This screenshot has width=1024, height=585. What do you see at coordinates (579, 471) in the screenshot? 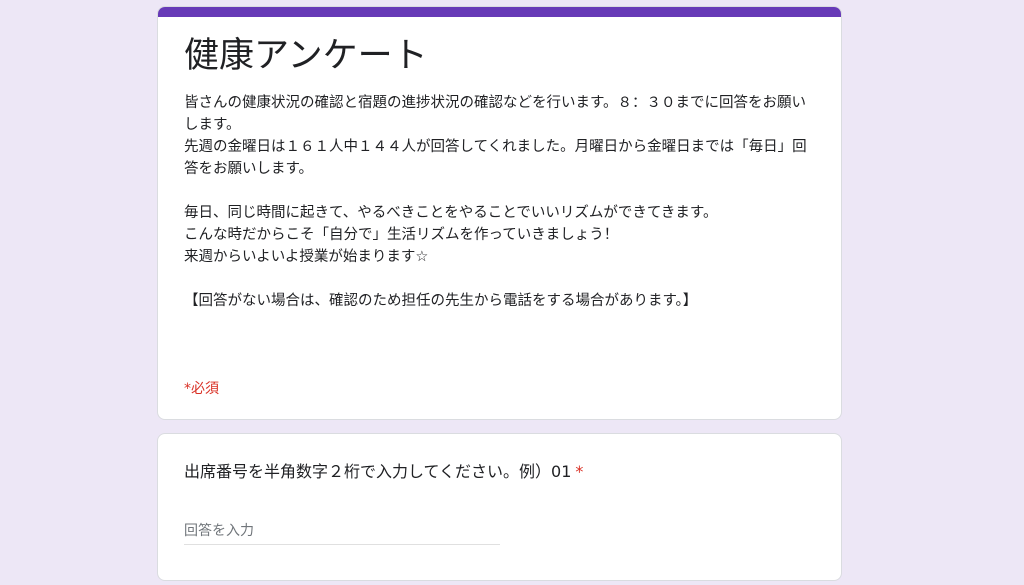
I see `required-star: *` at bounding box center [579, 471].